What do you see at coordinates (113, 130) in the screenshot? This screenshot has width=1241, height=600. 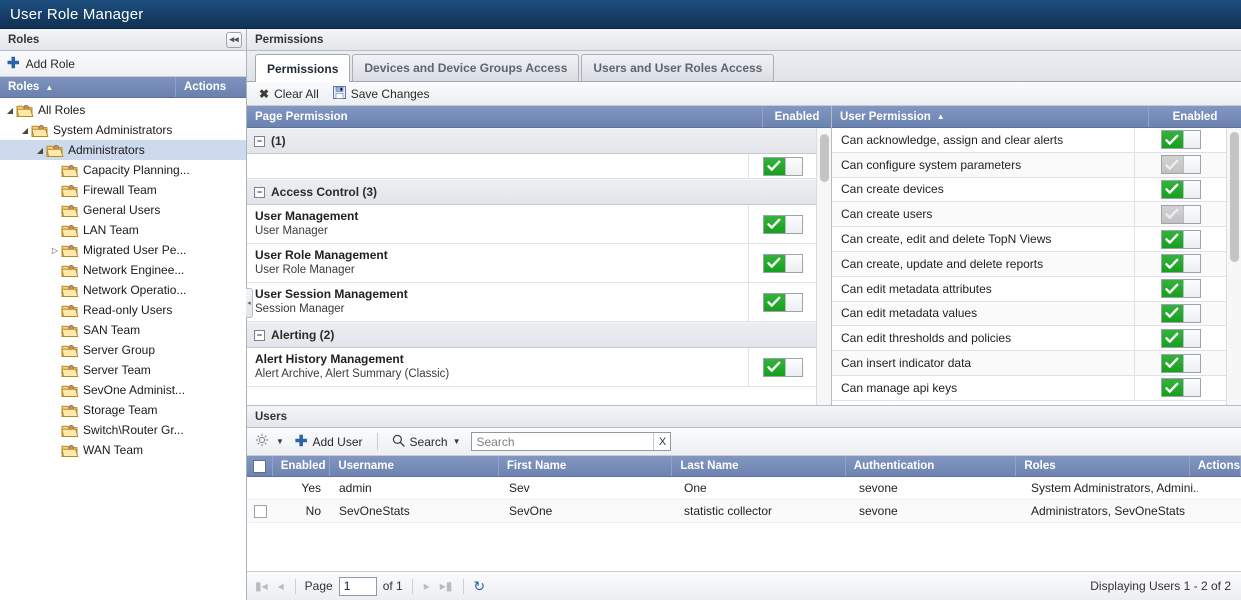 I see `role-tree-item-label: System Administrators` at bounding box center [113, 130].